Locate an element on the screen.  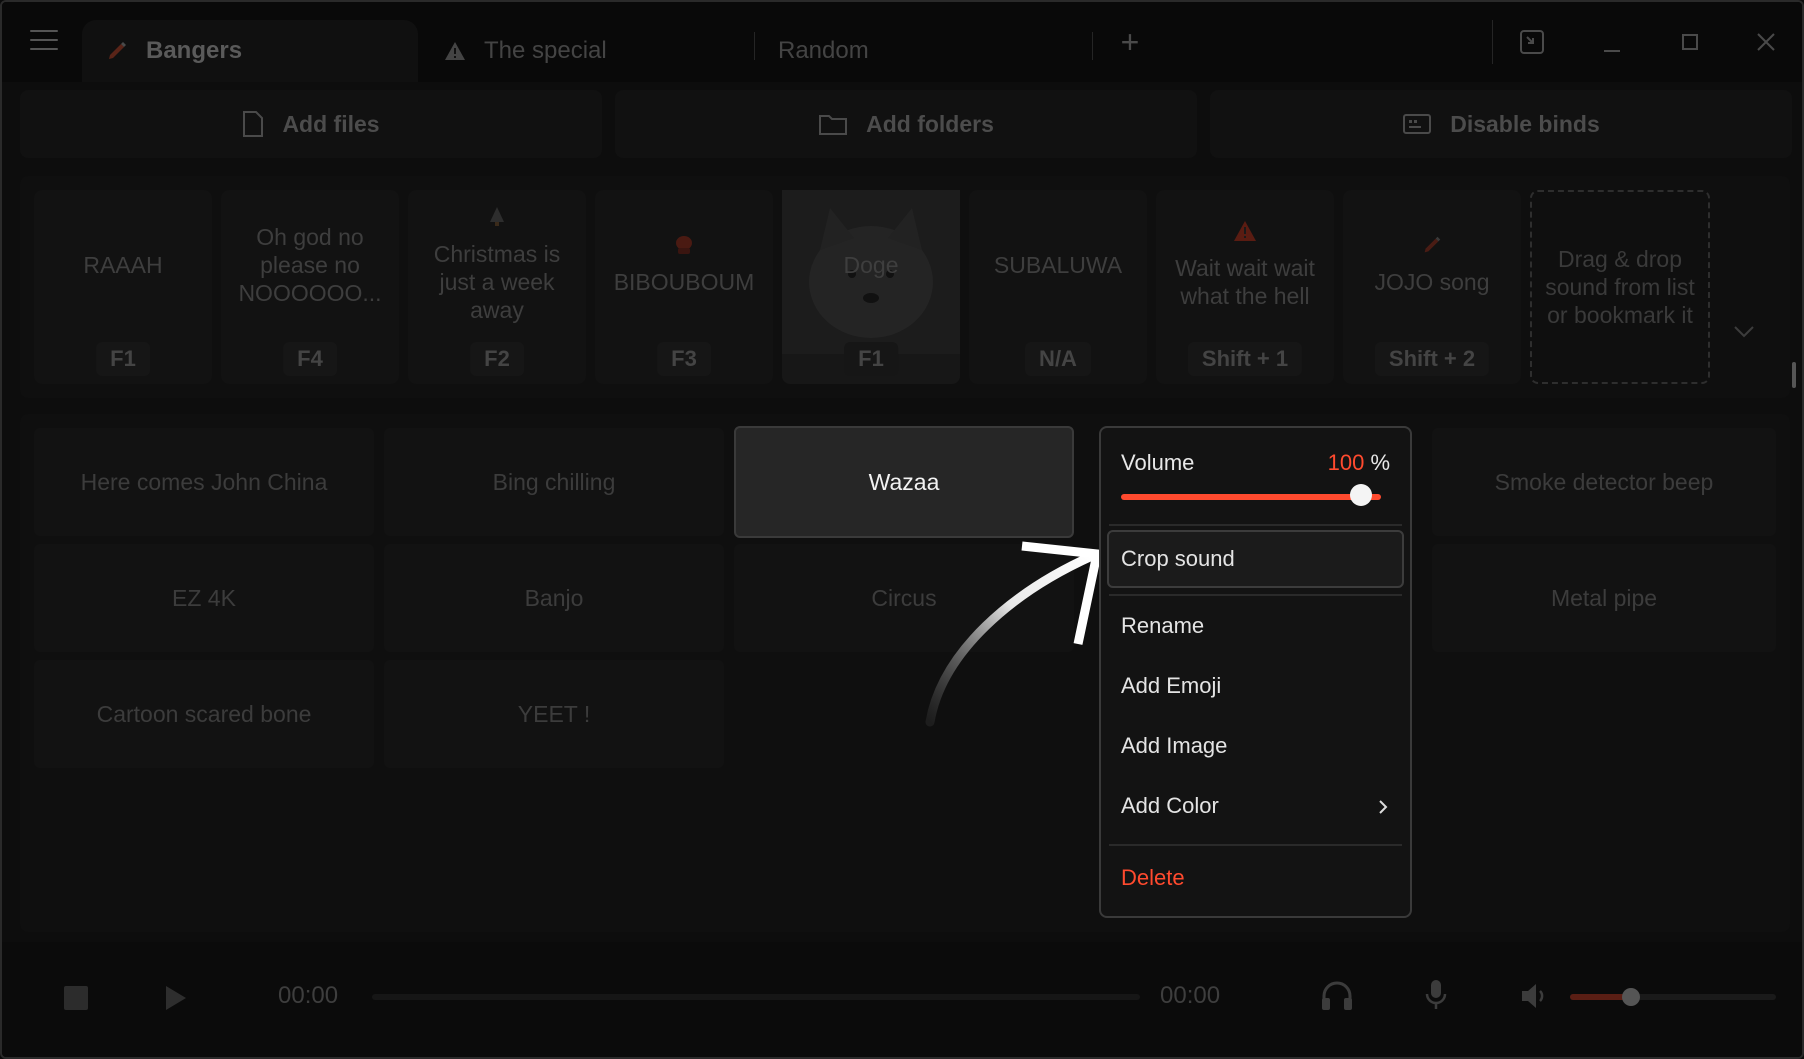
player-bar: 00:00 00:00 is located at coordinates (902, 999).